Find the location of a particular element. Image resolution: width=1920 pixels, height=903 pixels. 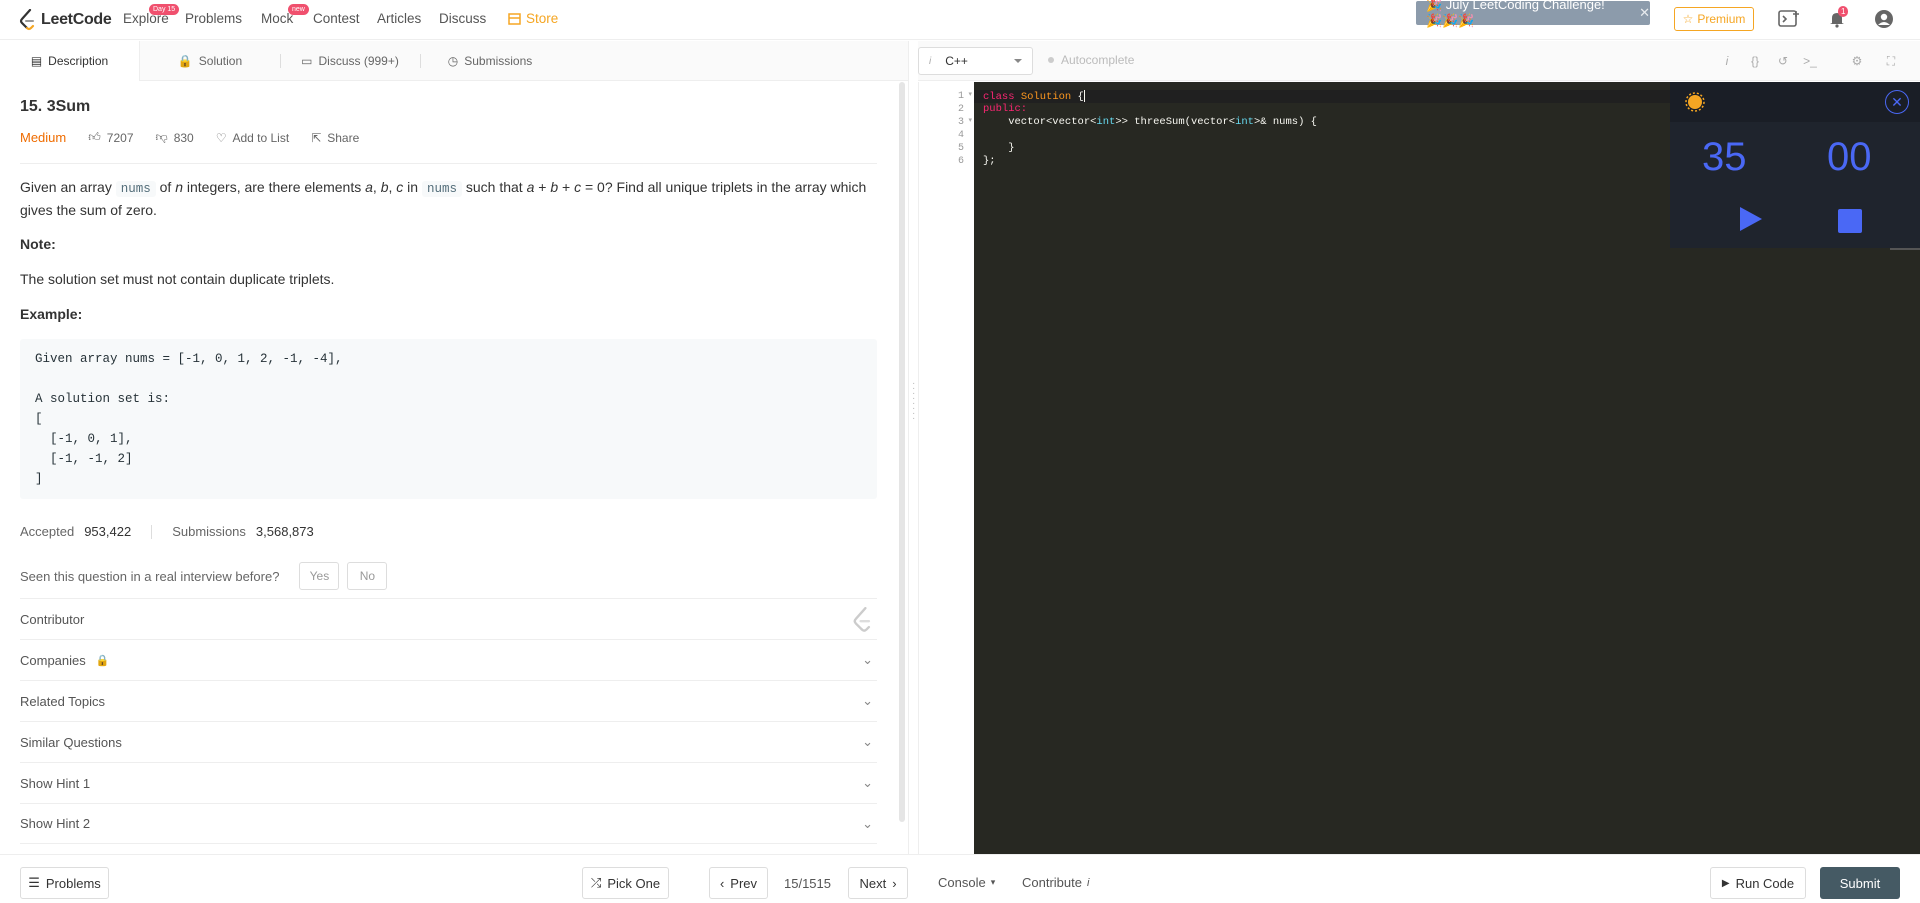

language-select: i C++ is located at coordinates (975, 61).